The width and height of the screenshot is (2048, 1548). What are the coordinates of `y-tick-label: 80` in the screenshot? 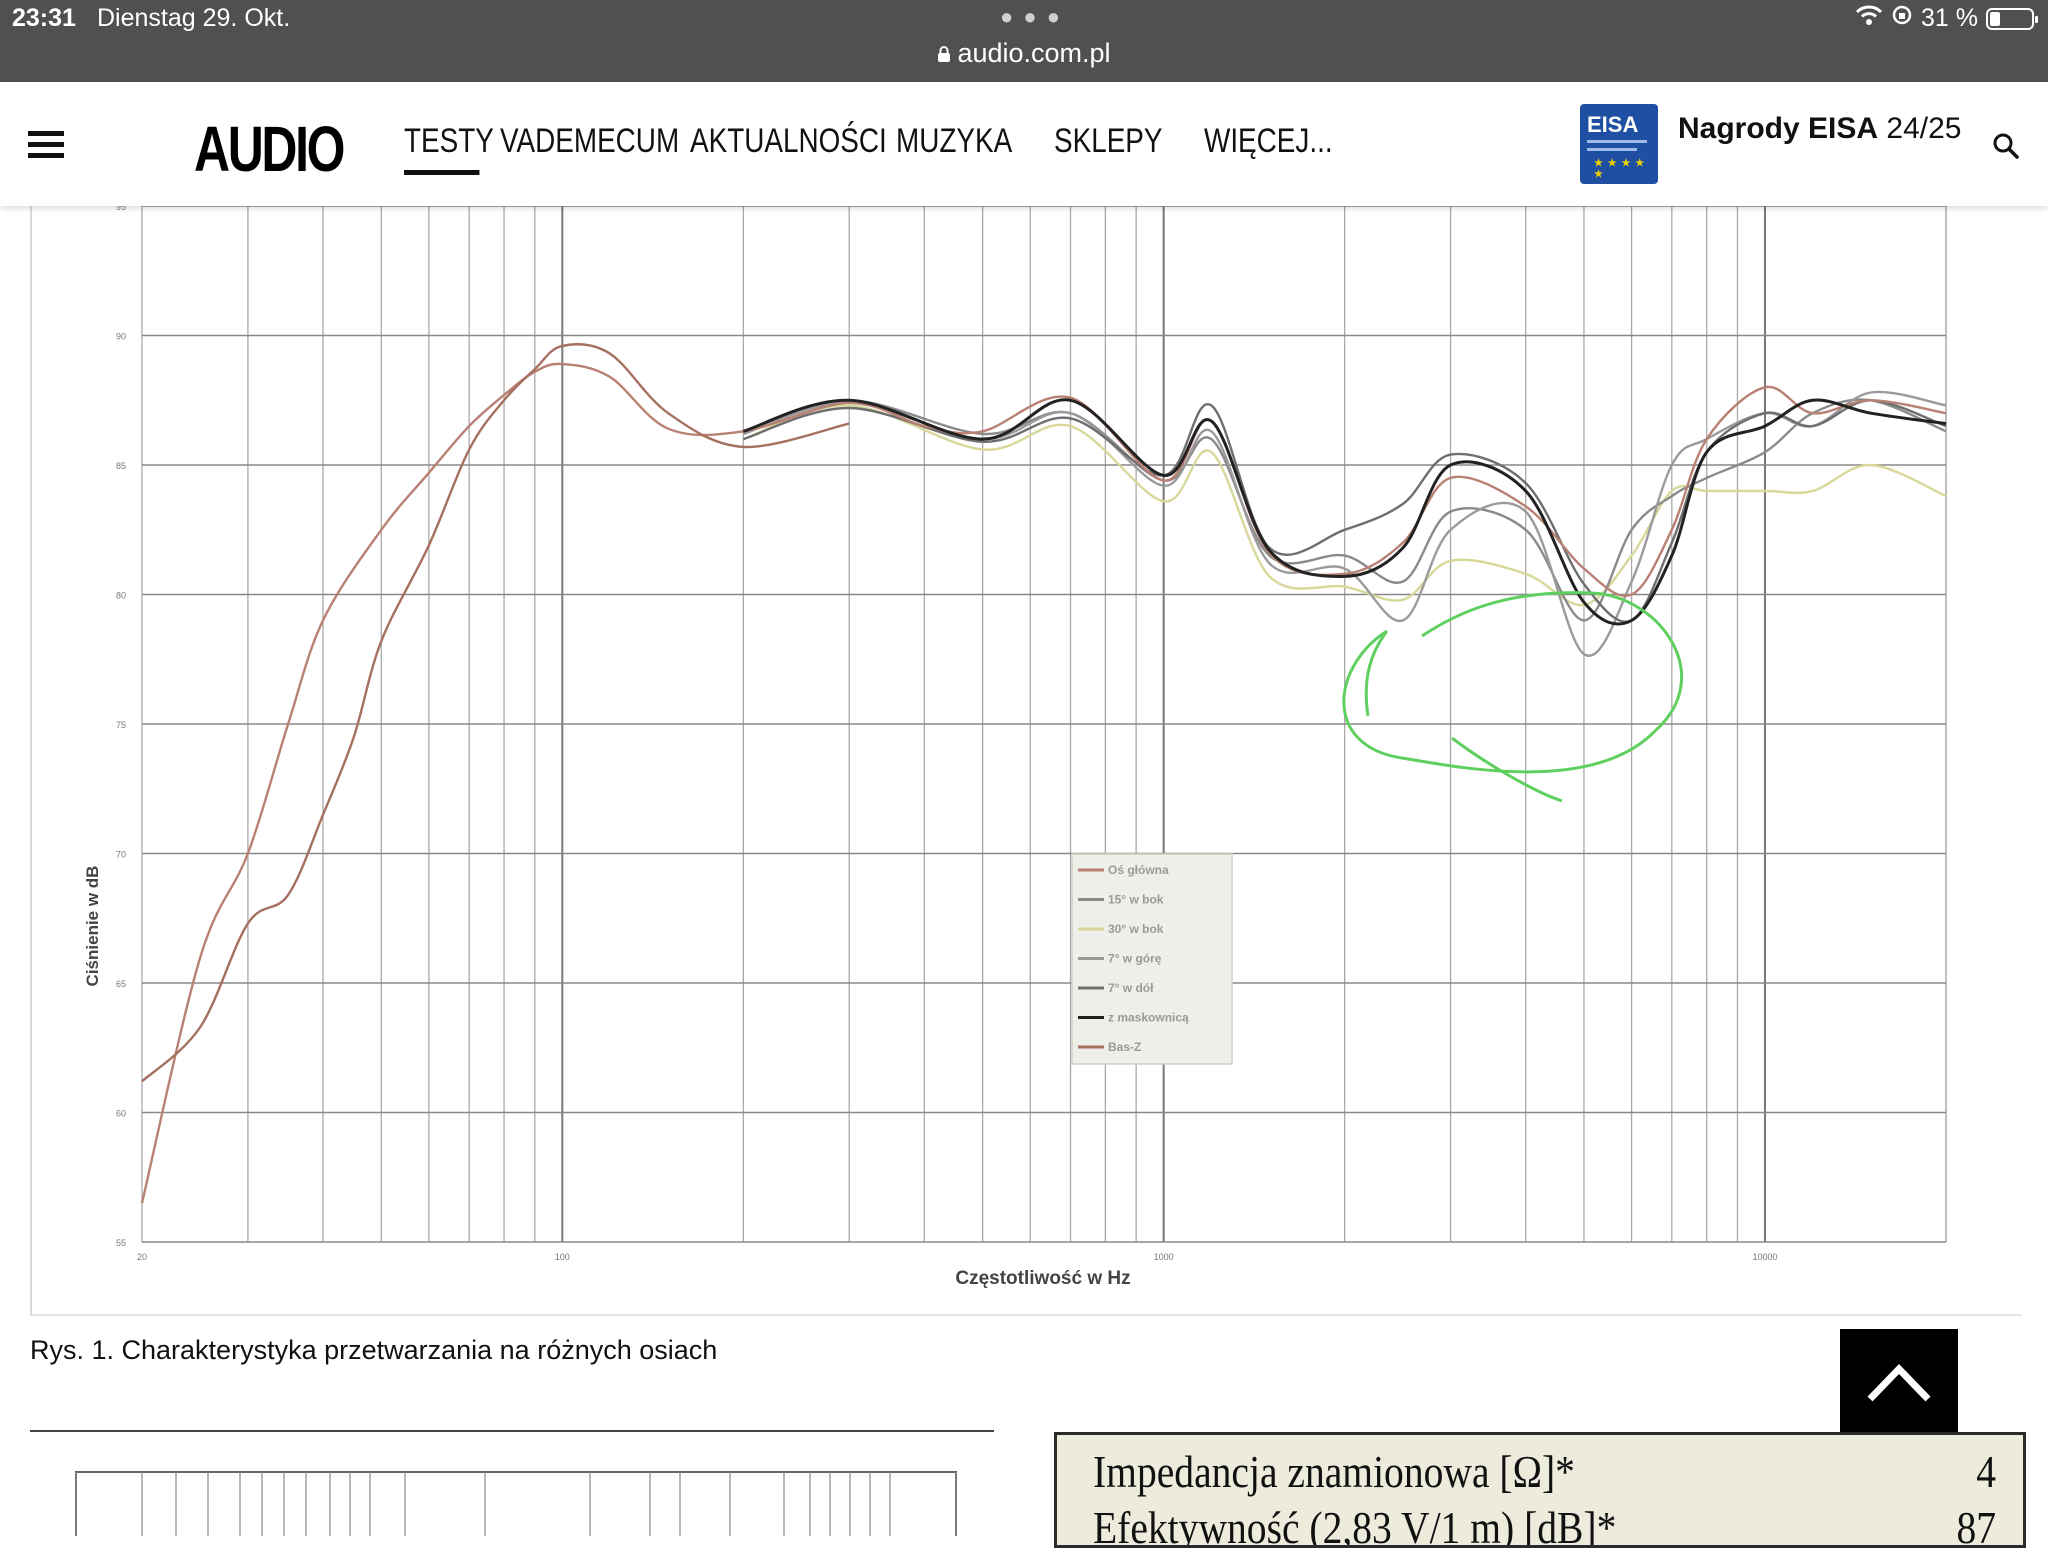 It's located at (121, 596).